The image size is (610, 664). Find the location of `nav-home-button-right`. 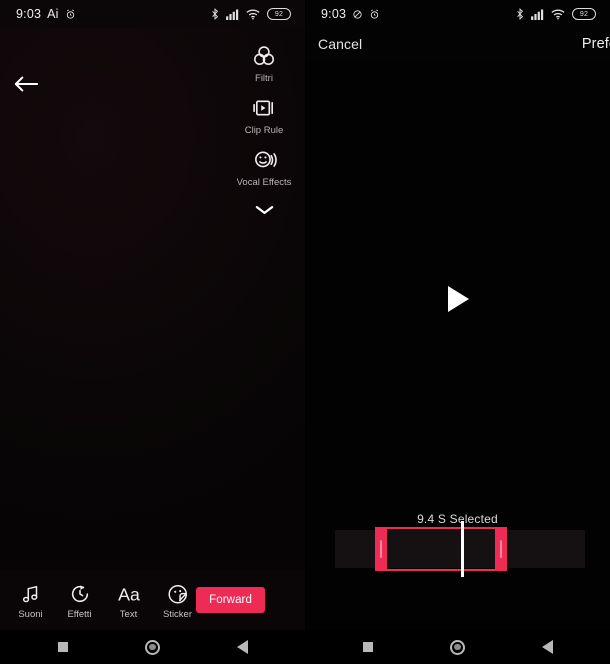

nav-home-button-right is located at coordinates (458, 647).